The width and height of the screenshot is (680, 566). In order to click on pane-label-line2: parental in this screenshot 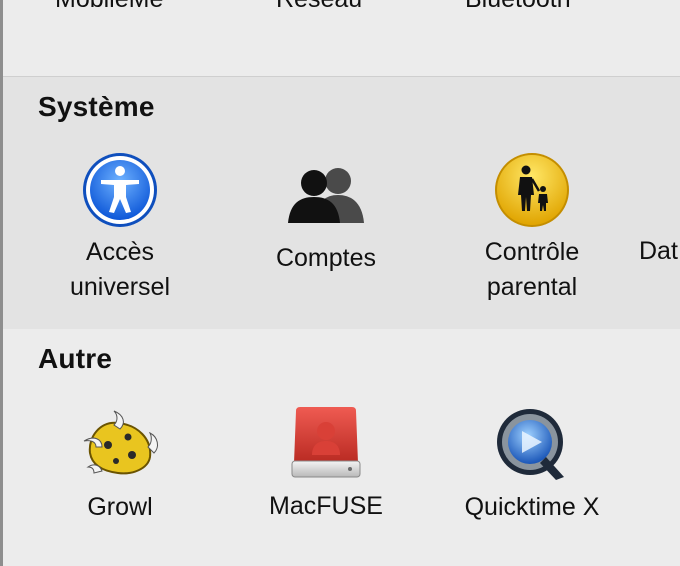, I will do `click(532, 287)`.